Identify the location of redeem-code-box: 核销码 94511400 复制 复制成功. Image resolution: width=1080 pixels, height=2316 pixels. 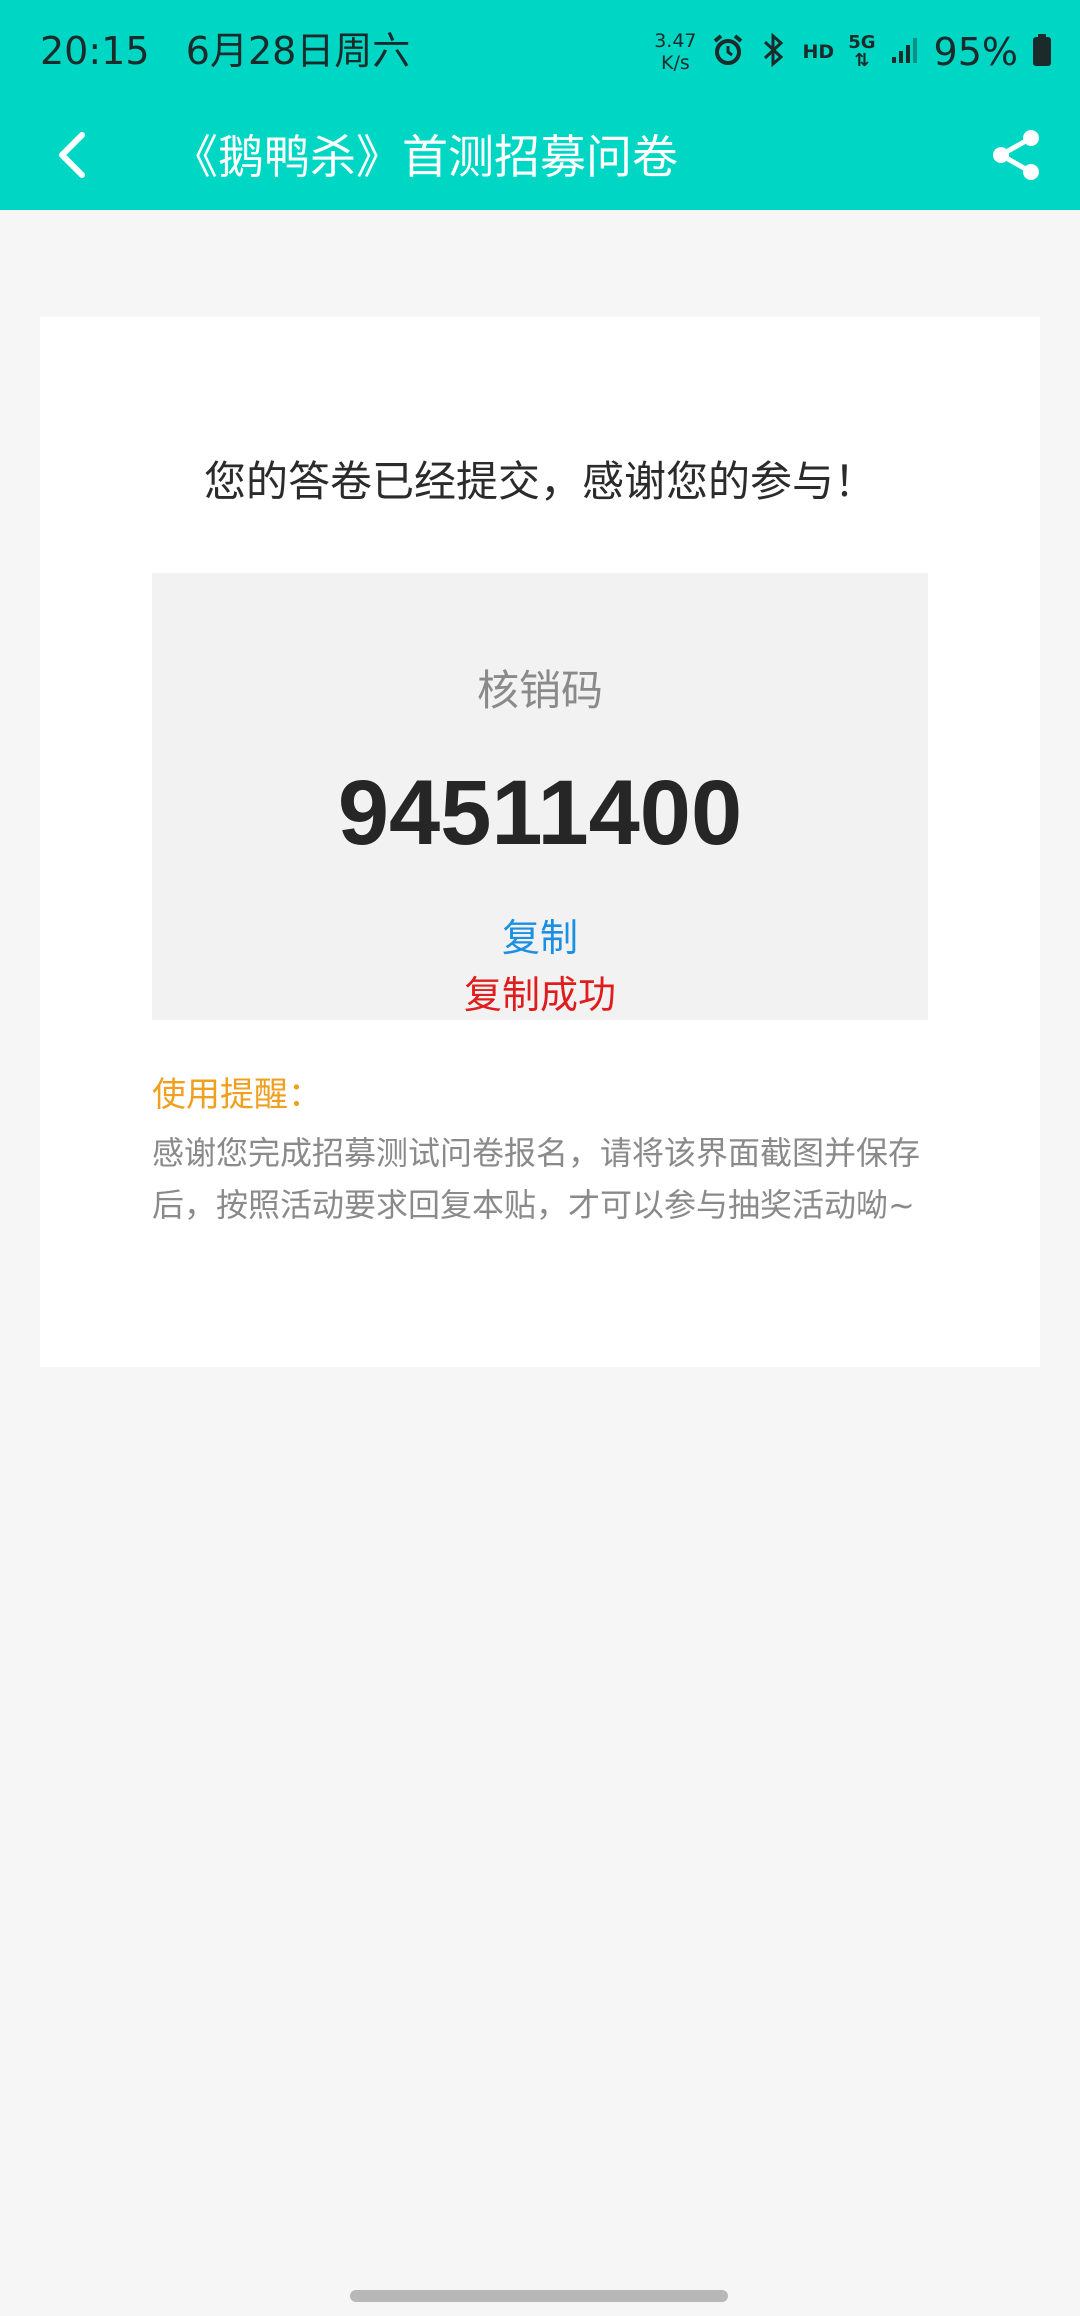
(540, 796).